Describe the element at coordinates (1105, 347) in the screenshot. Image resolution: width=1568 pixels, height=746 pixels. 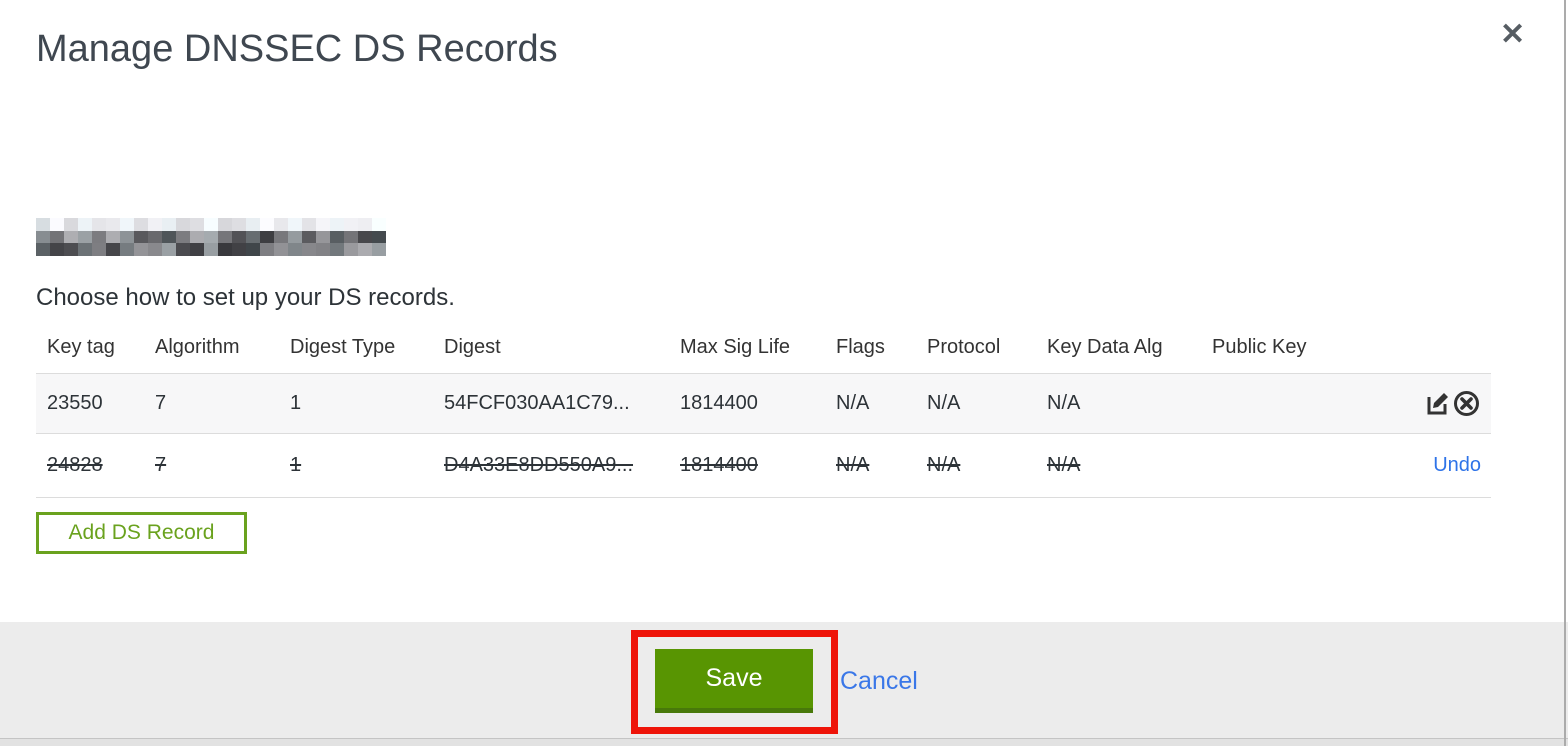
I see `col-header-key-data-alg: Key Data Alg` at that location.